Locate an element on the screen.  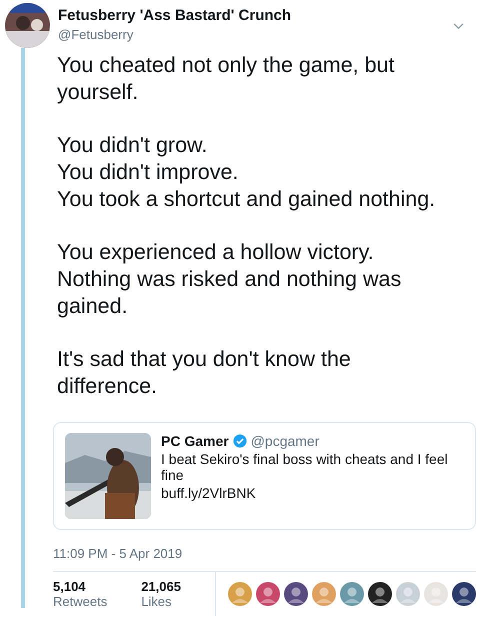
timestamp: 11:09 PM - 5 Apr 2019 is located at coordinates (264, 559).